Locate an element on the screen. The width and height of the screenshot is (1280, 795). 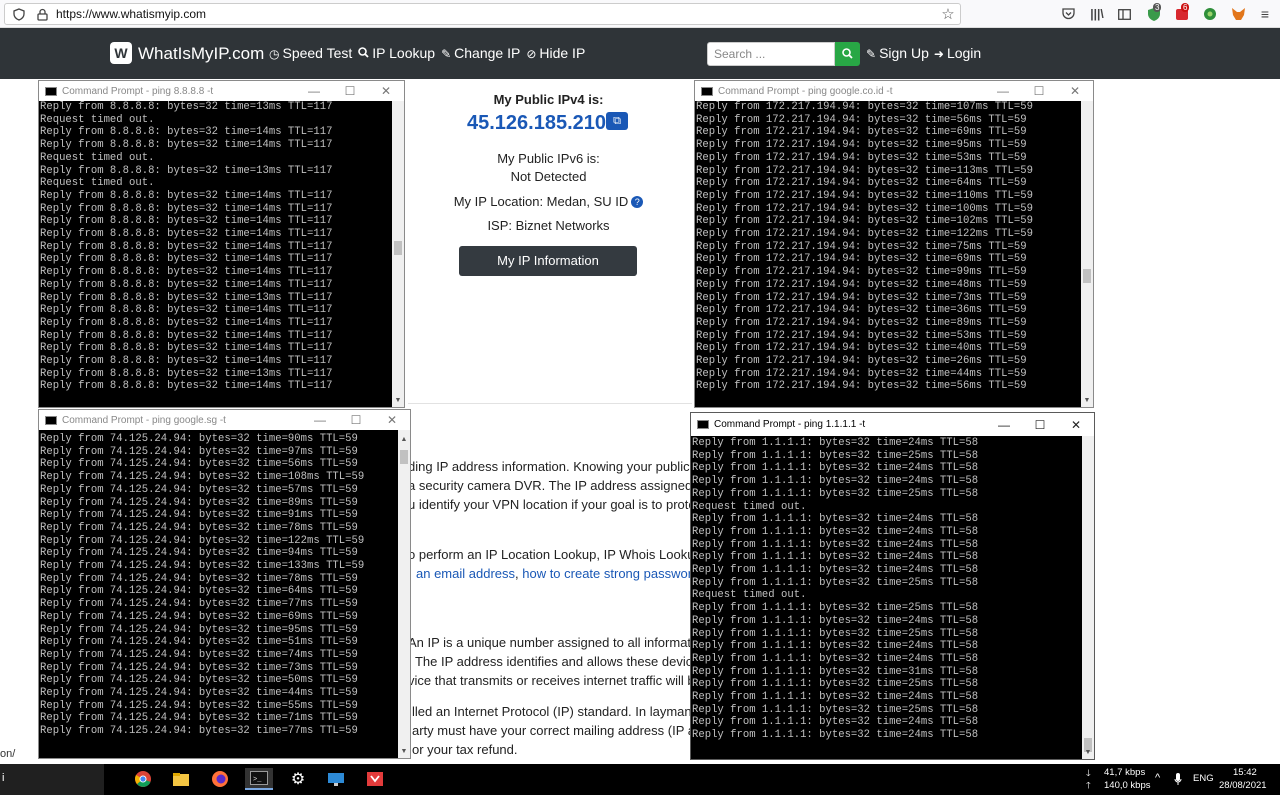
tray-chevron-icon: ^ is located at coordinates (1157, 778).